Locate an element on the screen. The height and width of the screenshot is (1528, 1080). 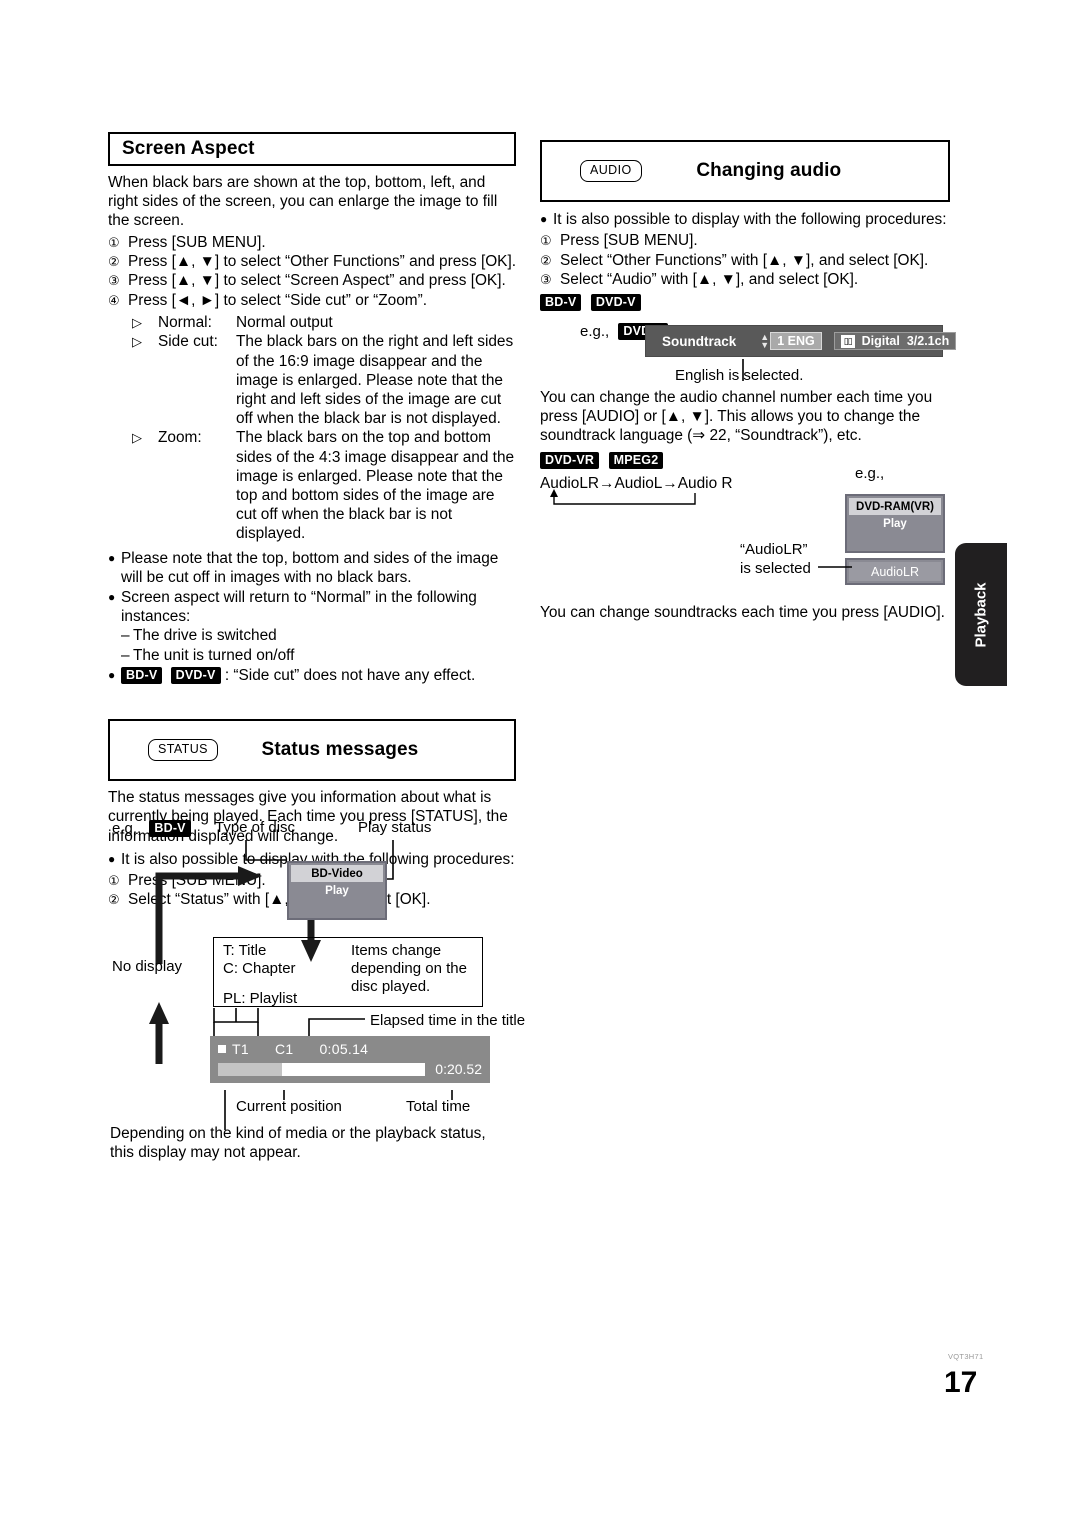
sub-note-item: – The unit is turned on/off is located at coordinates (318, 655).